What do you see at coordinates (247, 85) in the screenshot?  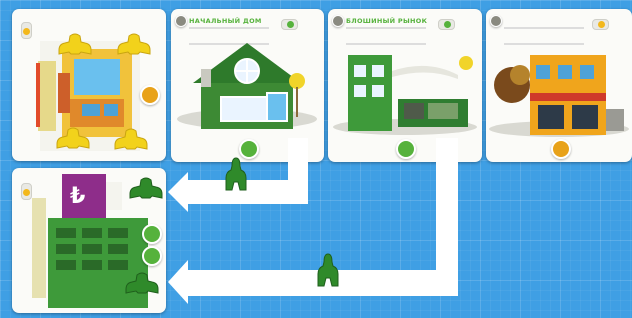 I see `card-starter-house: НАЧАЛЬНЫЙ ДОМ` at bounding box center [247, 85].